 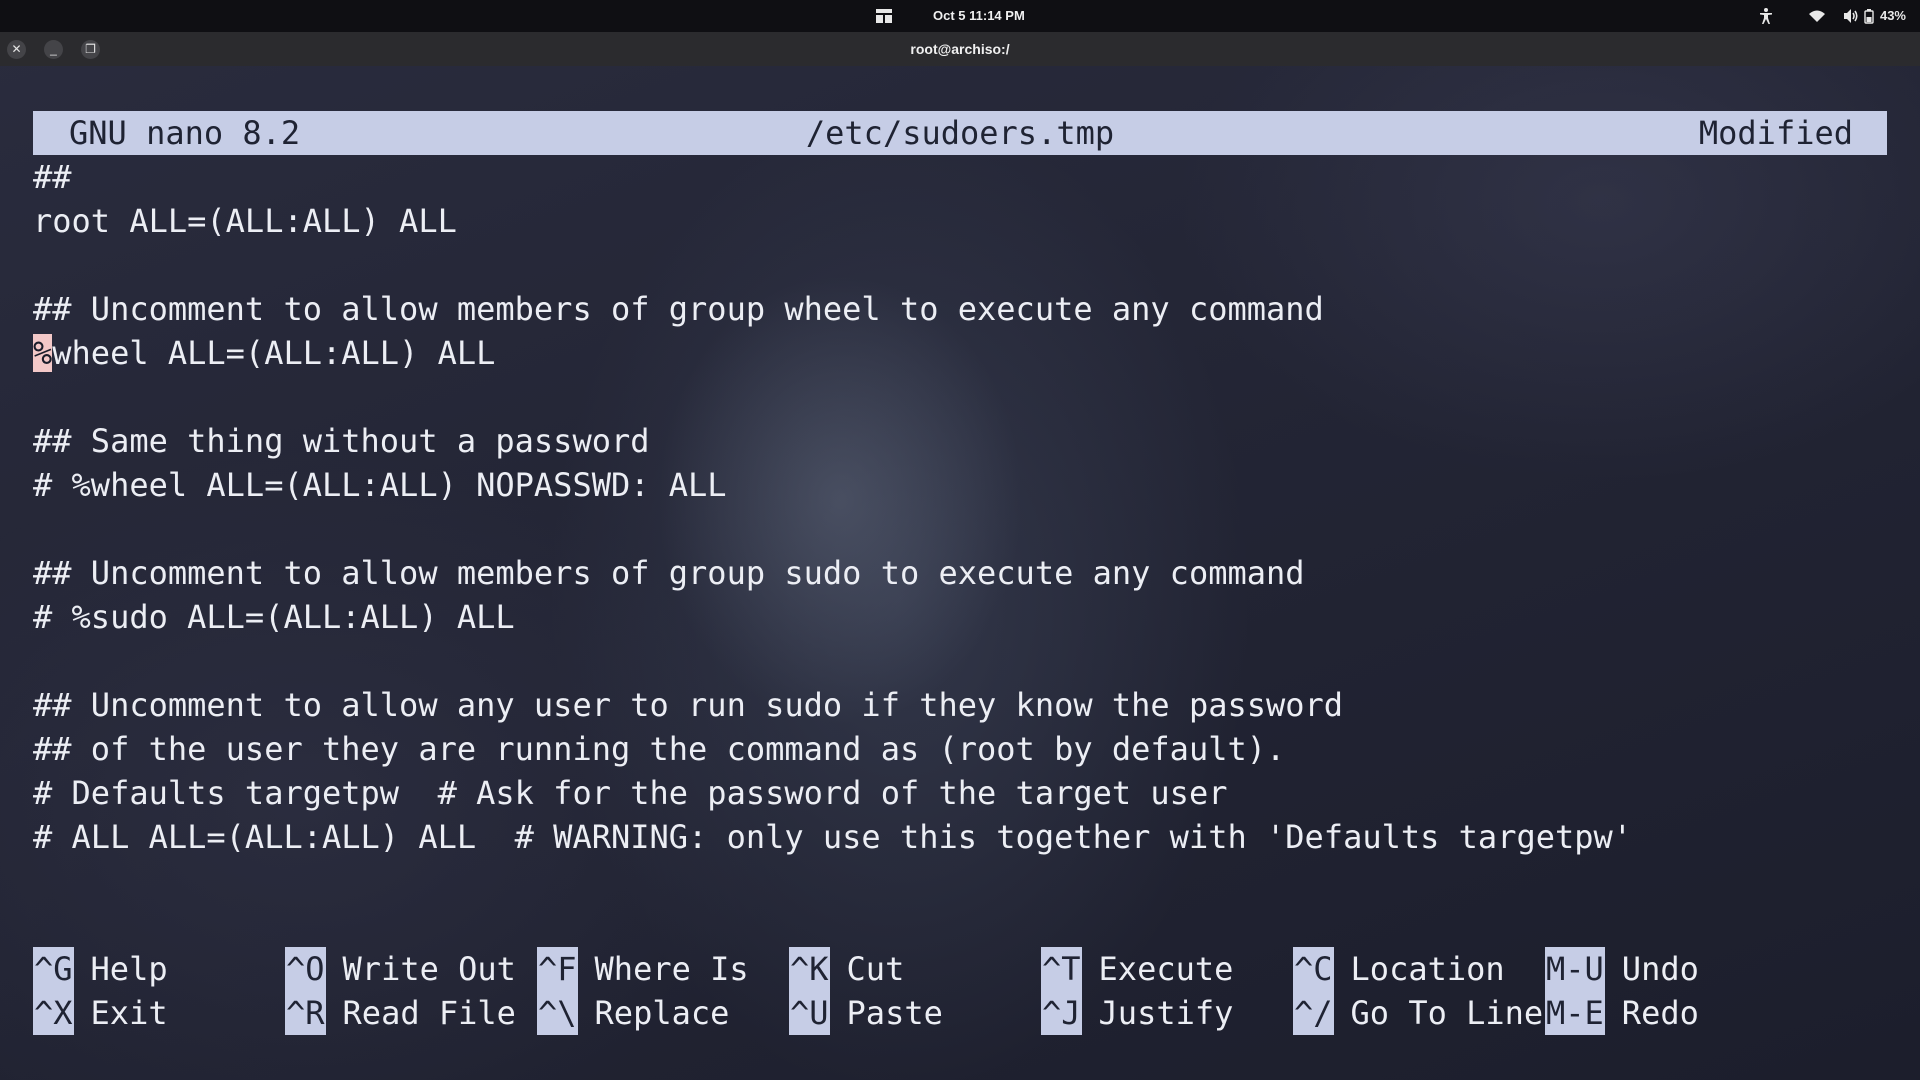 What do you see at coordinates (274, 353) in the screenshot?
I see `editor-line-text: wheel ALL=(ALL:ALL) ALL` at bounding box center [274, 353].